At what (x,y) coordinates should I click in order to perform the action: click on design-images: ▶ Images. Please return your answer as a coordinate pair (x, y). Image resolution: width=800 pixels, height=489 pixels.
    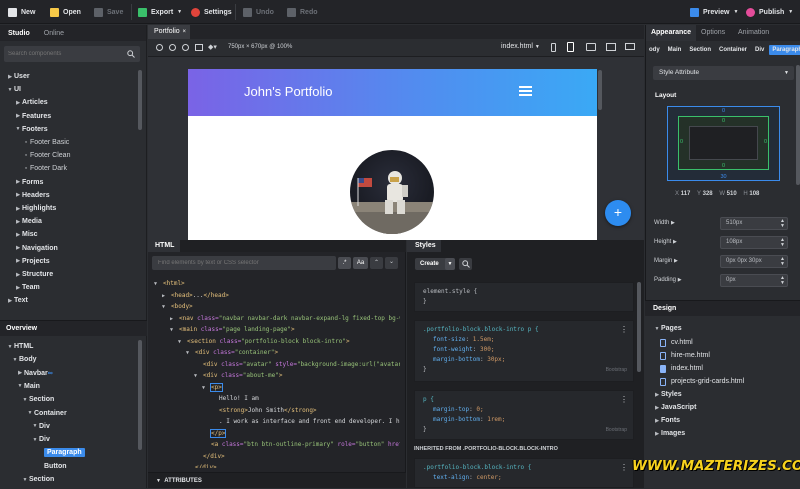
    Looking at the image, I should click on (669, 433).